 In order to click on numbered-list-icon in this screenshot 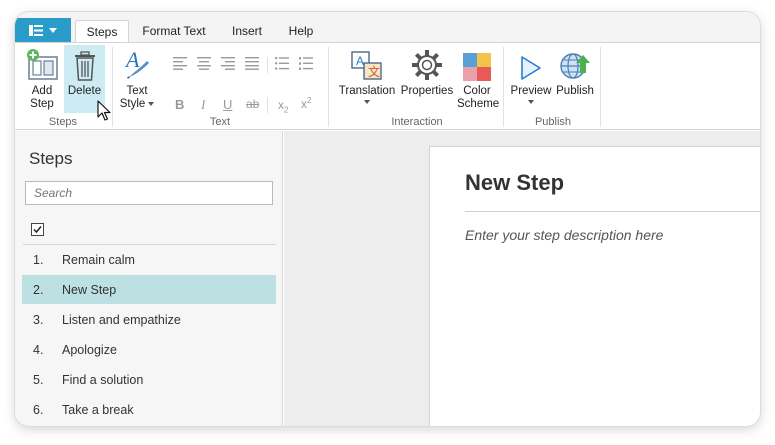, I will do `click(306, 63)`.